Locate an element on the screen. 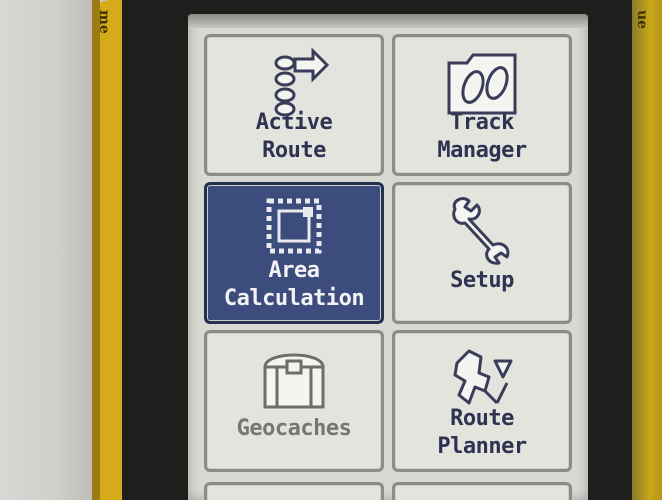  tile-label: Geocaches is located at coordinates (294, 428).